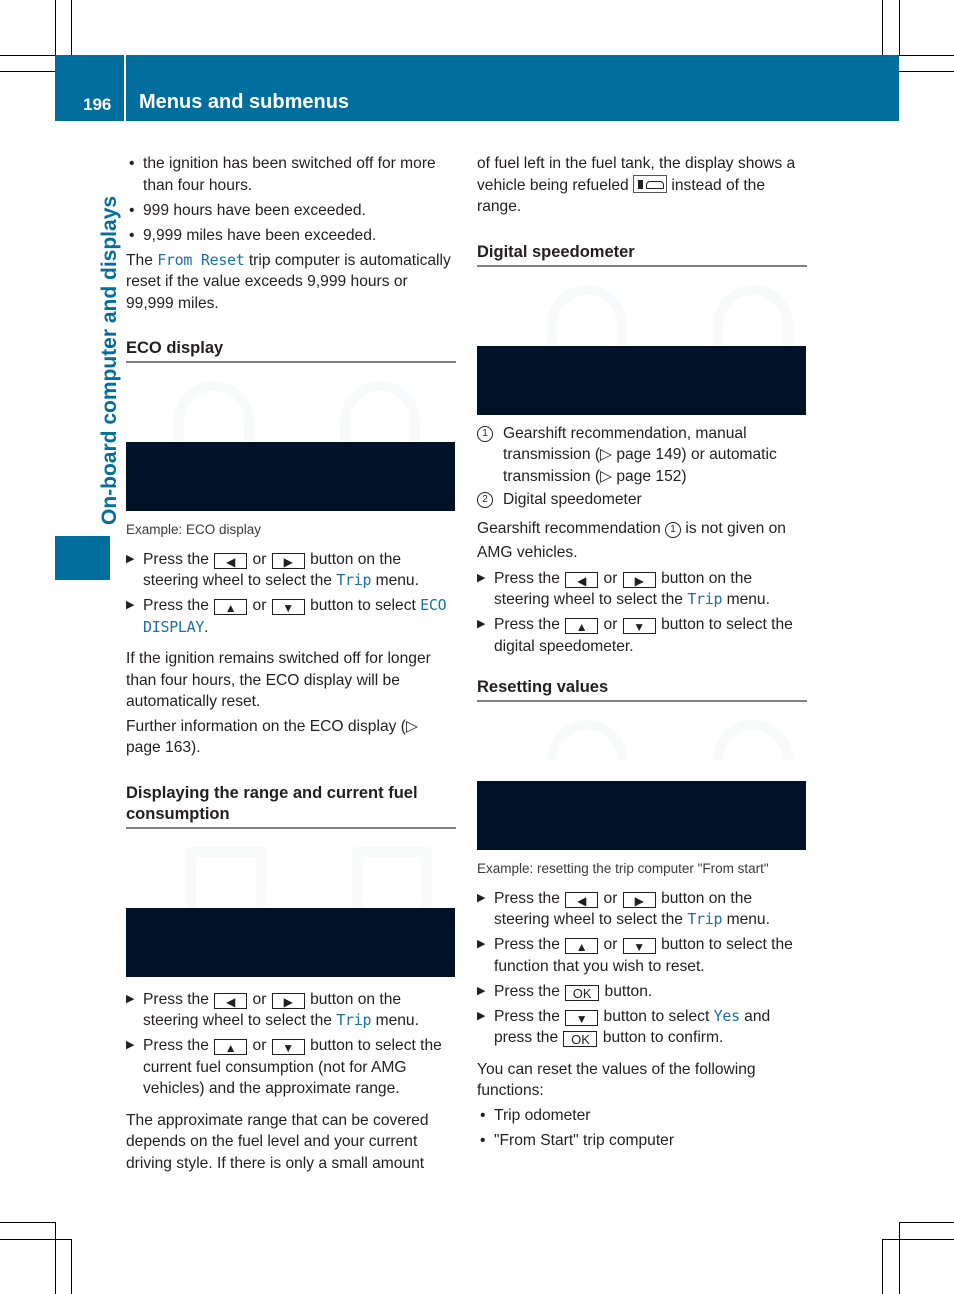  What do you see at coordinates (194, 529) in the screenshot?
I see `figure-caption: Example: ECO display` at bounding box center [194, 529].